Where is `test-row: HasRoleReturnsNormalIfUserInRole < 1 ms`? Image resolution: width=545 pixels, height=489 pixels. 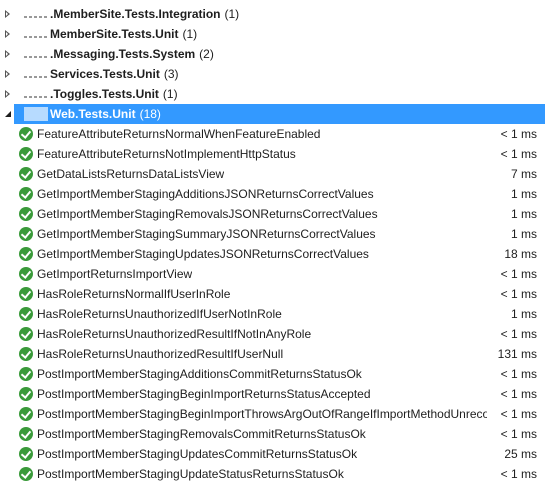 test-row: HasRoleReturnsNormalIfUserInRole < 1 ms is located at coordinates (272, 294).